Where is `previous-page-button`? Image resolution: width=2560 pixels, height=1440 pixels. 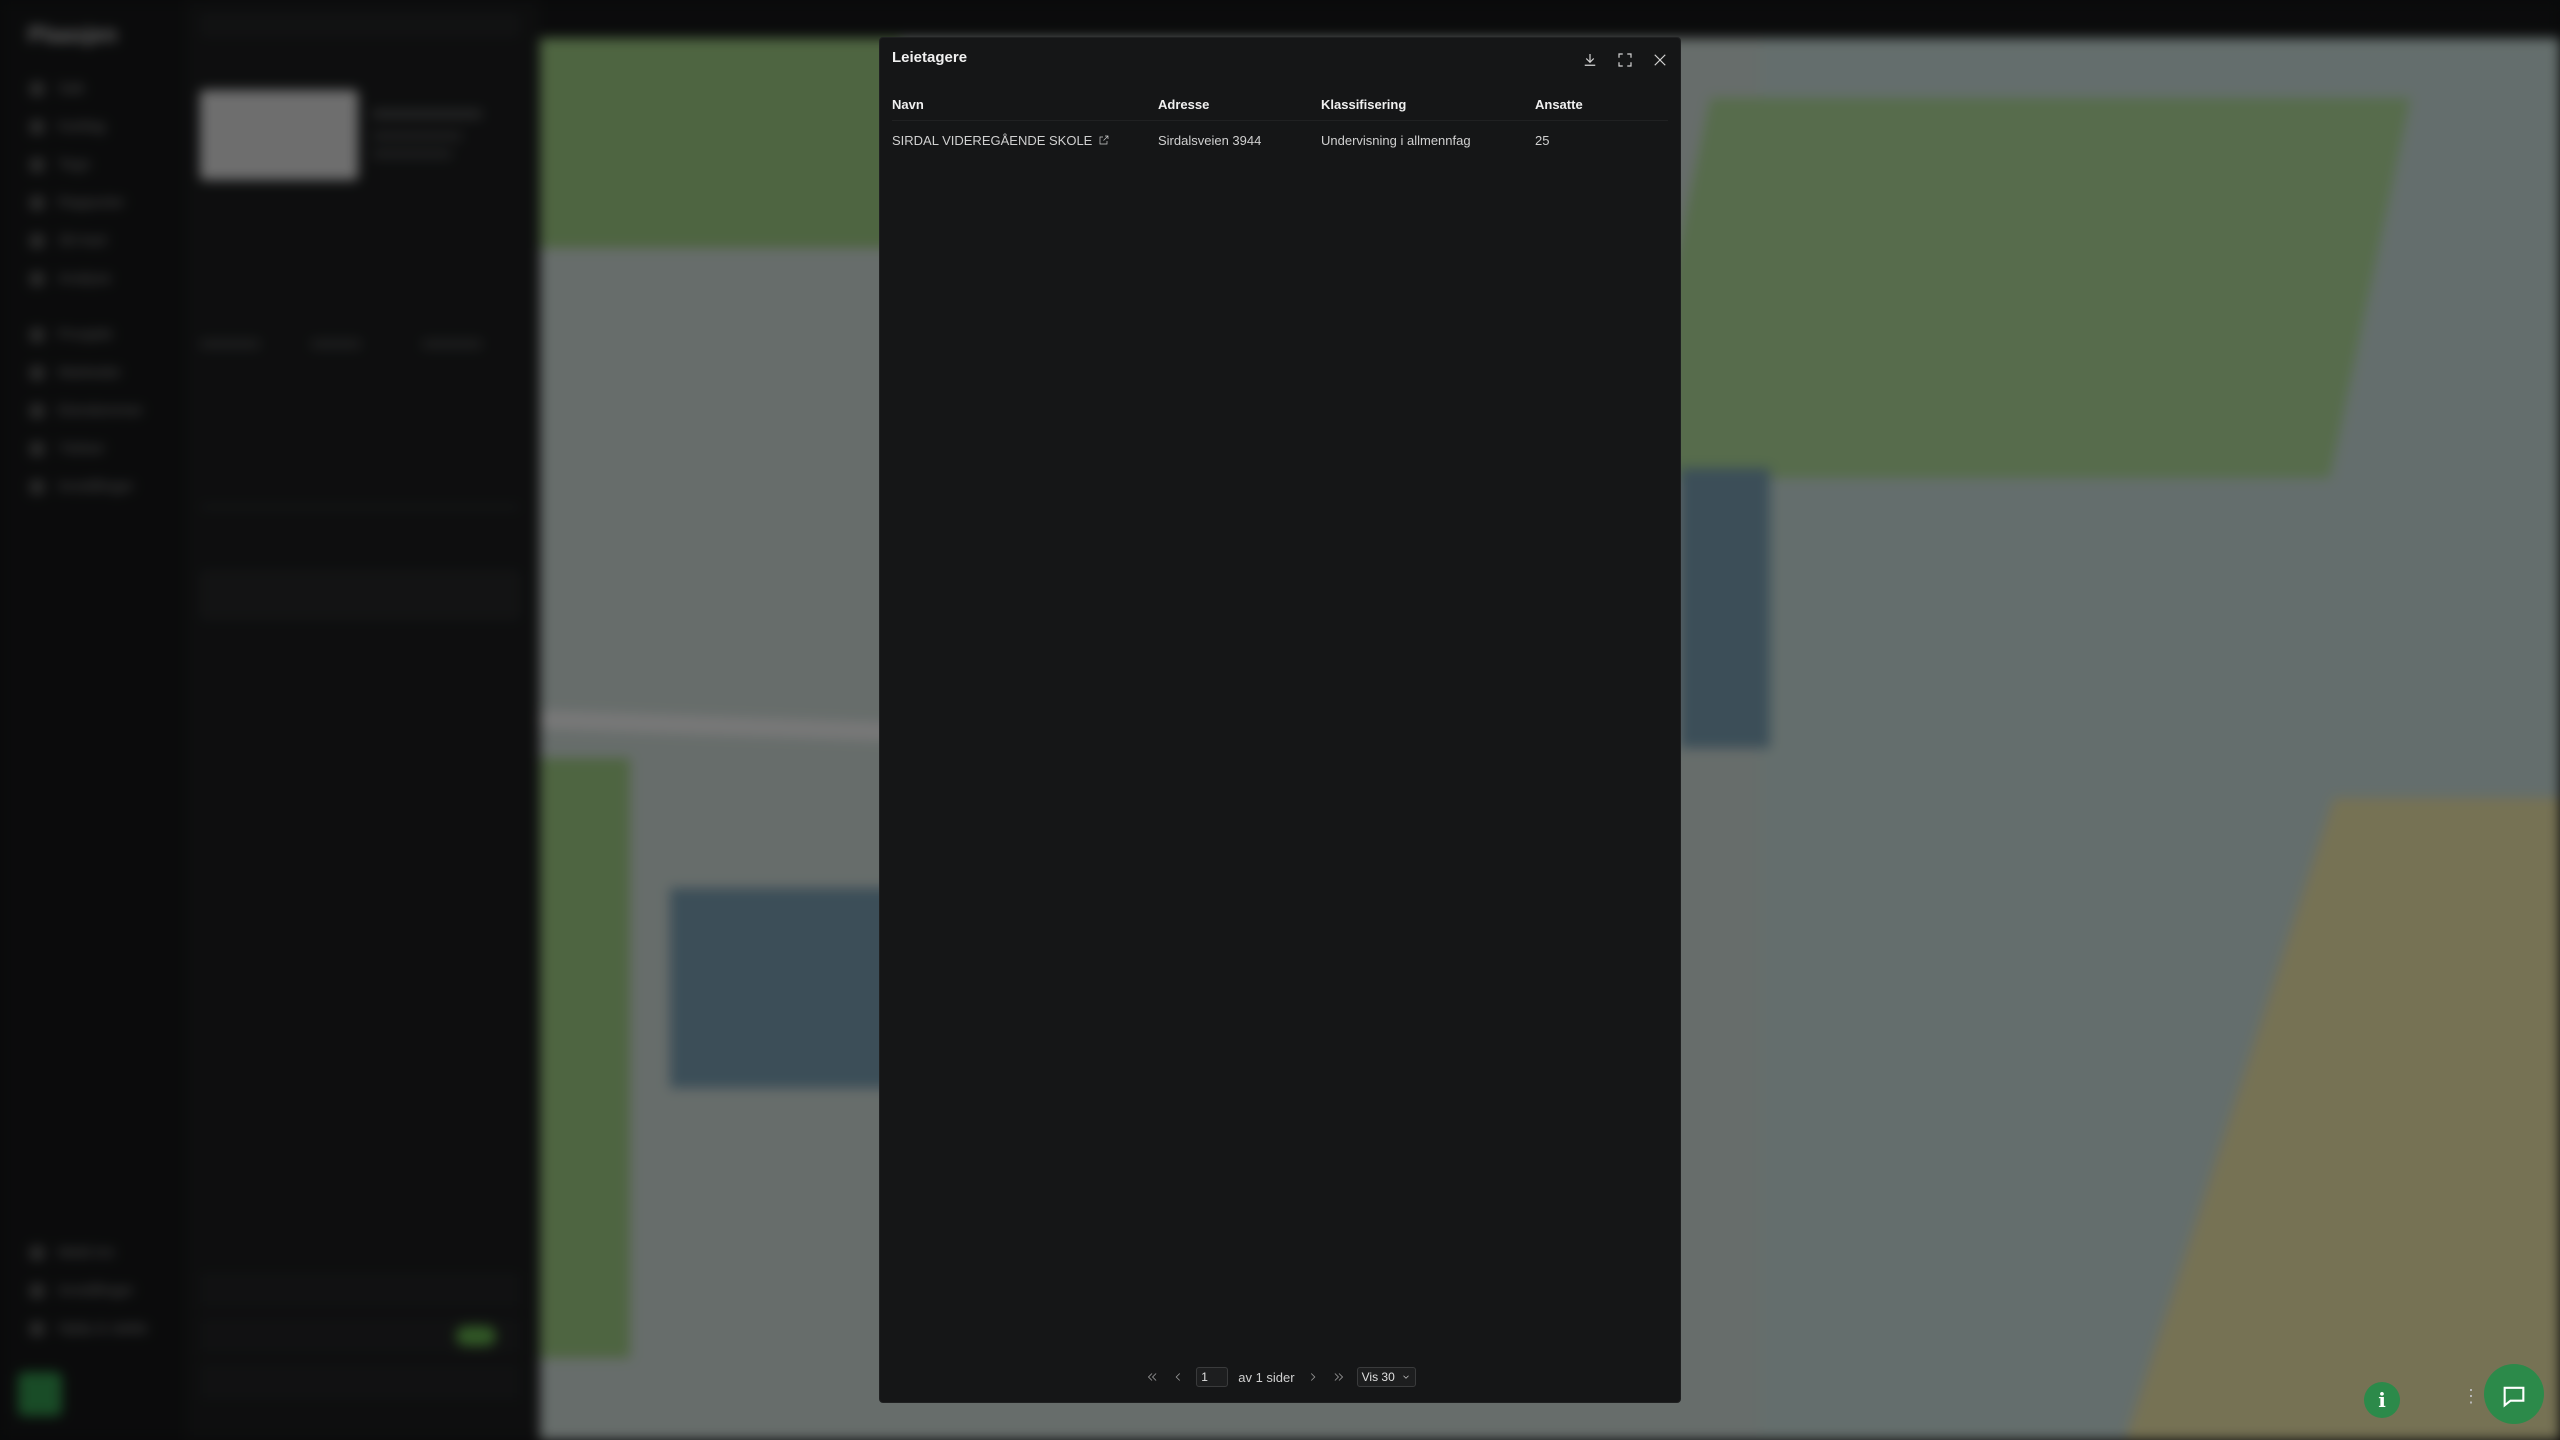 previous-page-button is located at coordinates (1178, 1377).